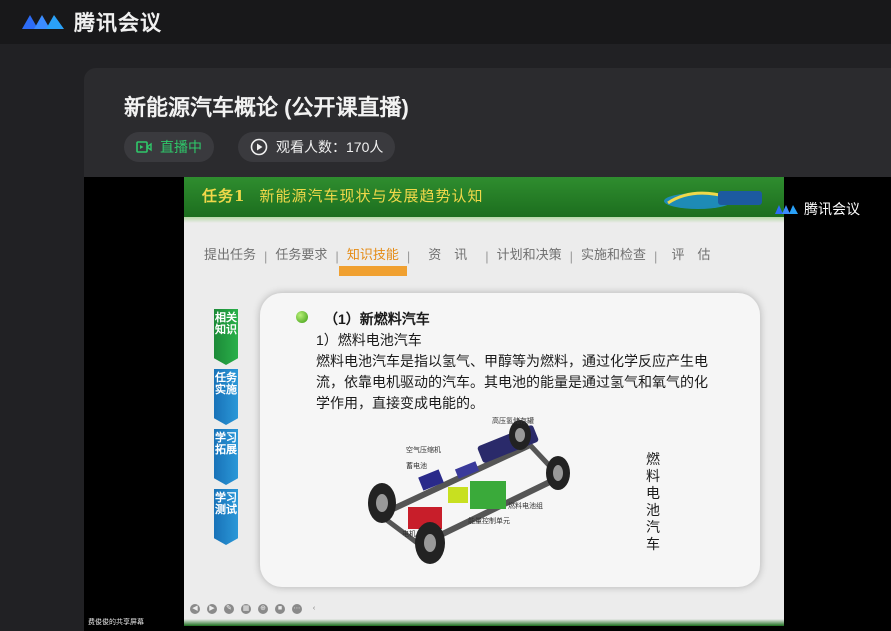  Describe the element at coordinates (722, 198) in the screenshot. I see `slide-brand-logo-icon` at that location.